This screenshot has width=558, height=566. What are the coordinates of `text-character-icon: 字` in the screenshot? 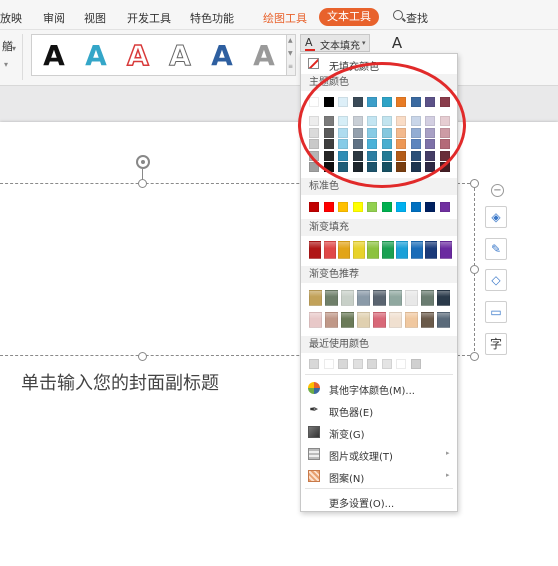 It's located at (496, 344).